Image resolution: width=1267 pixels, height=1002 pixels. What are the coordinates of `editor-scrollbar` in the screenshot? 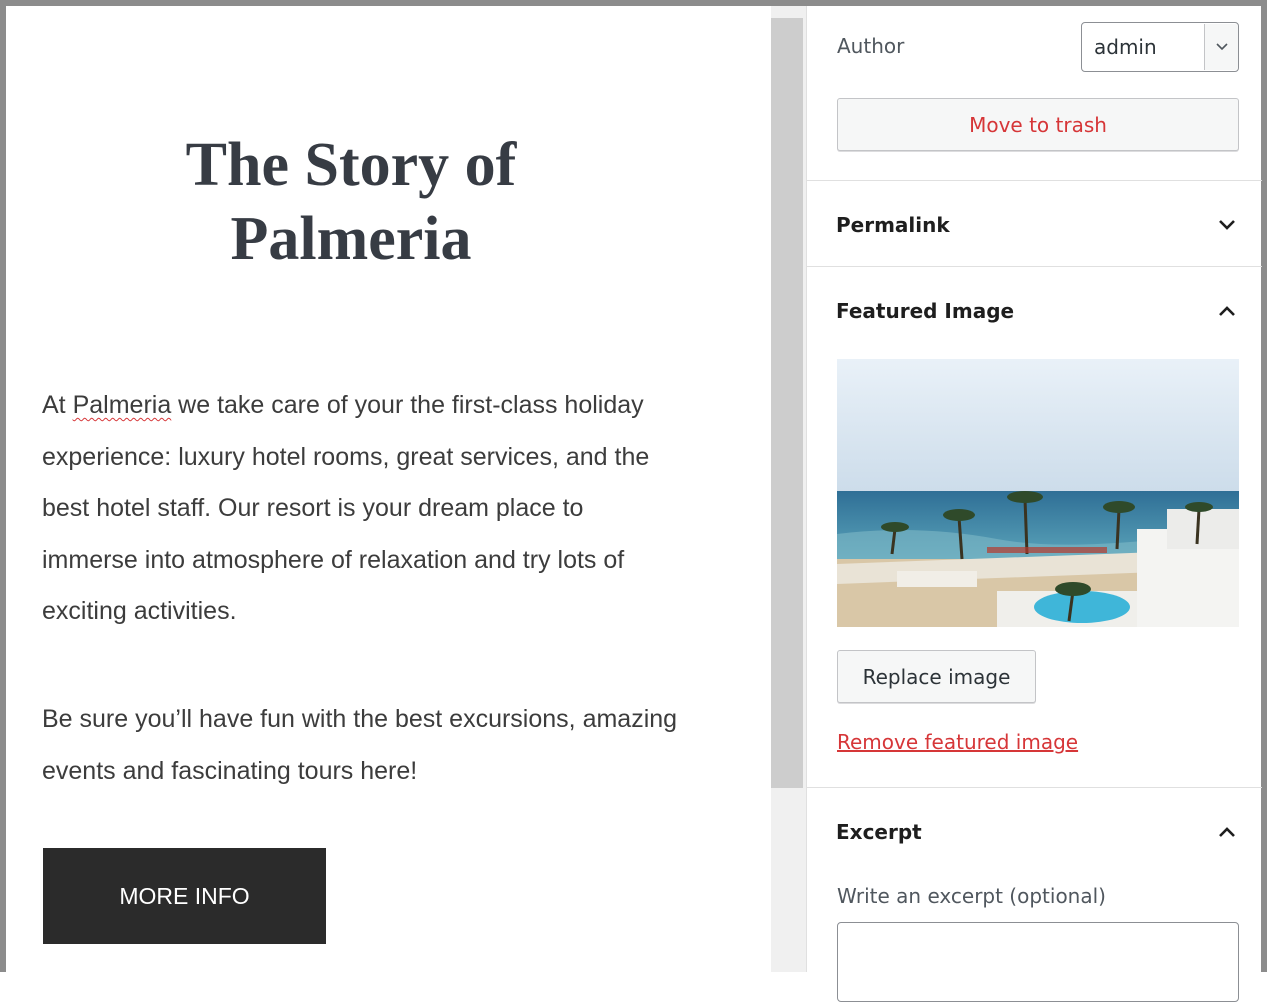 It's located at (788, 489).